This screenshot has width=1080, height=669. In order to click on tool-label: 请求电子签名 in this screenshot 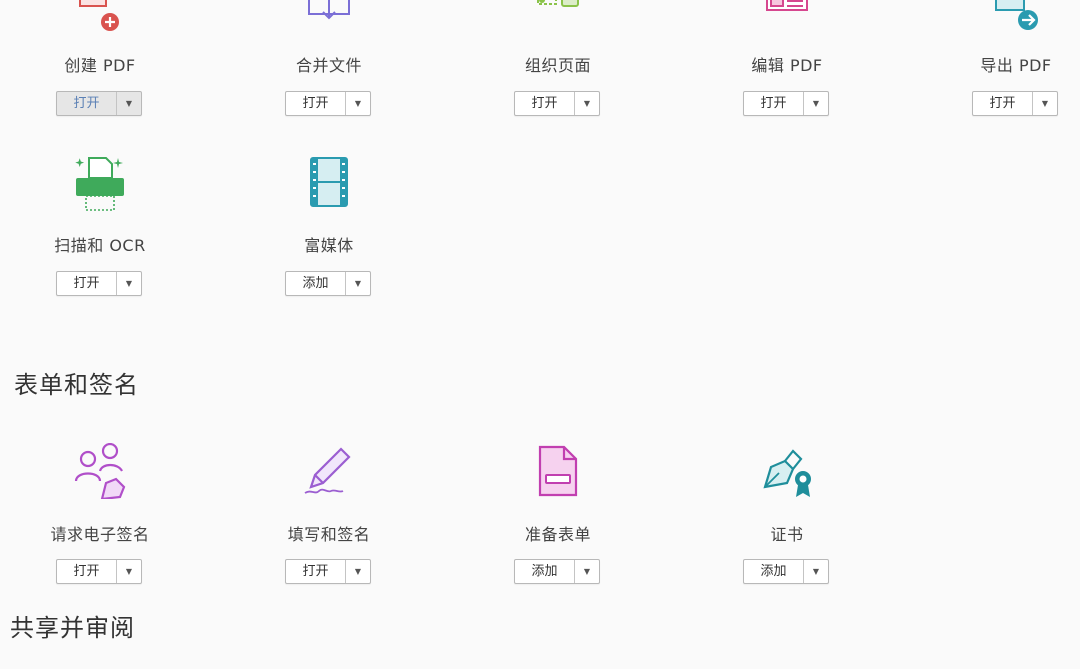, I will do `click(100, 534)`.